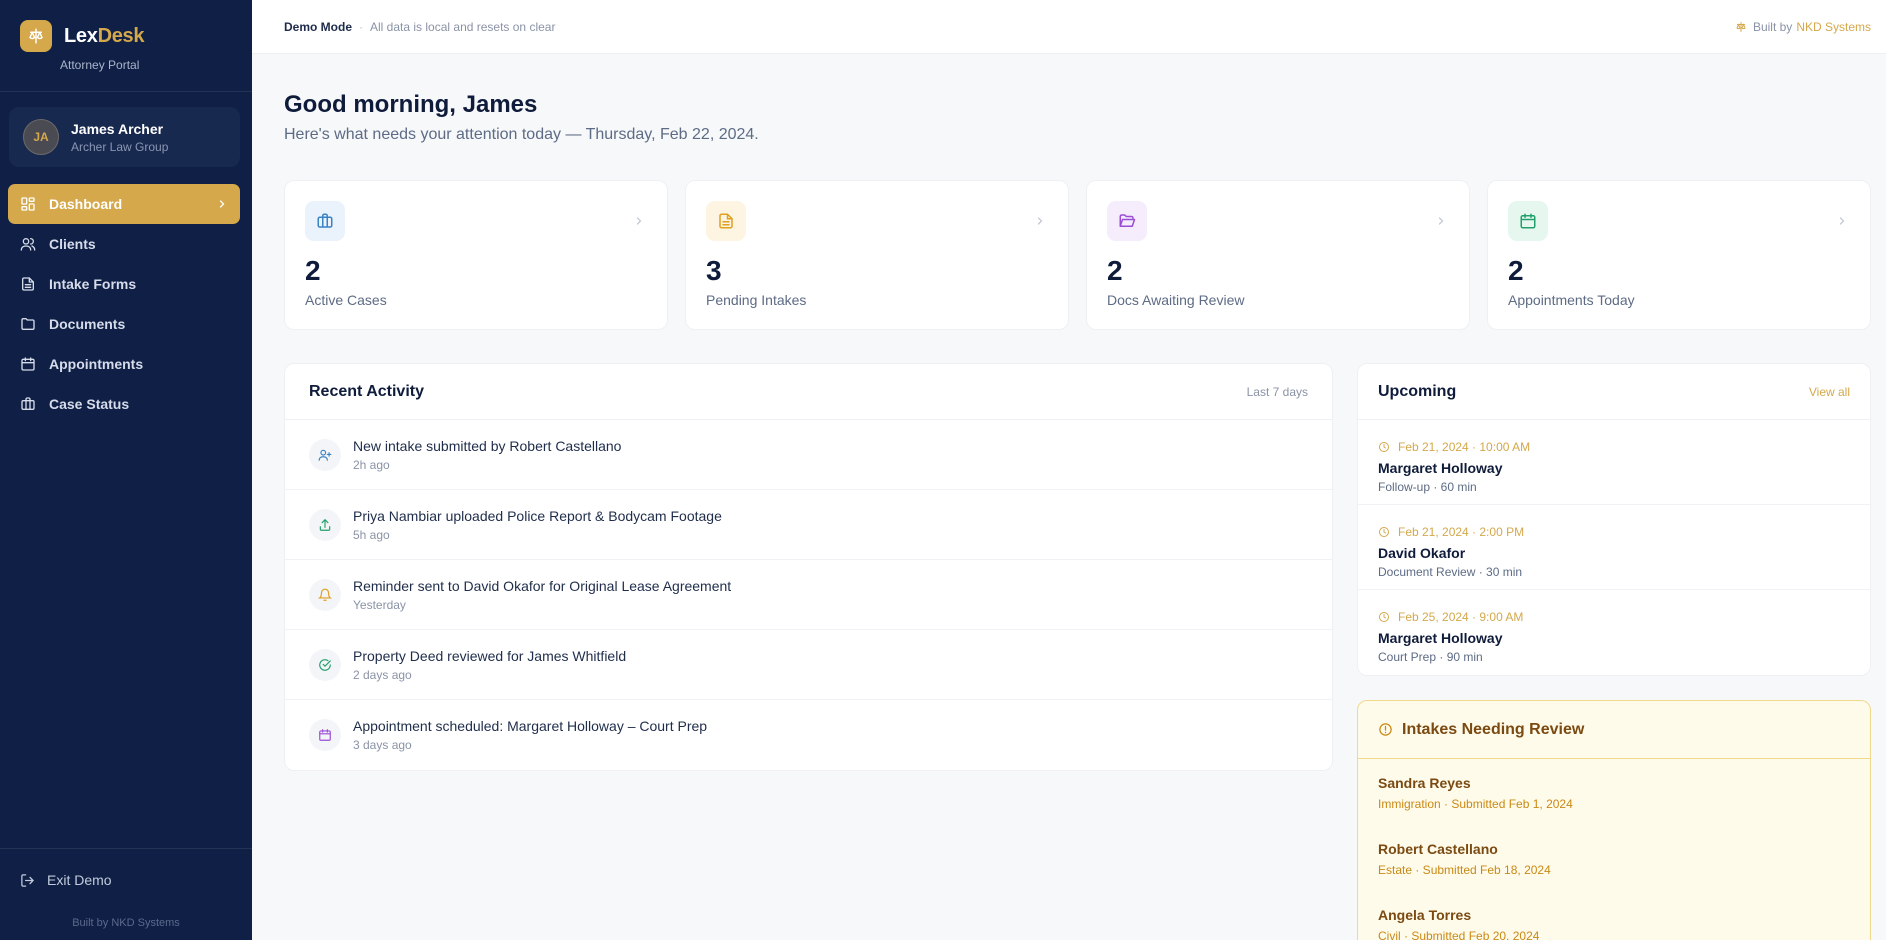 The image size is (1886, 940). What do you see at coordinates (379, 604) in the screenshot?
I see `activity-time: Yesterday` at bounding box center [379, 604].